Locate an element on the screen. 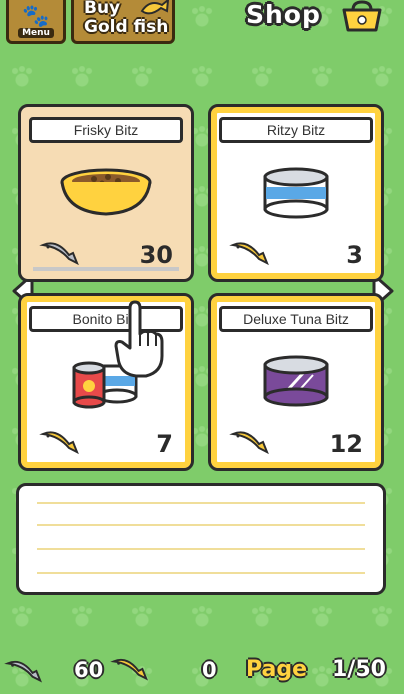 The width and height of the screenshot is (404, 694). page-number: 1/50 is located at coordinates (359, 669).